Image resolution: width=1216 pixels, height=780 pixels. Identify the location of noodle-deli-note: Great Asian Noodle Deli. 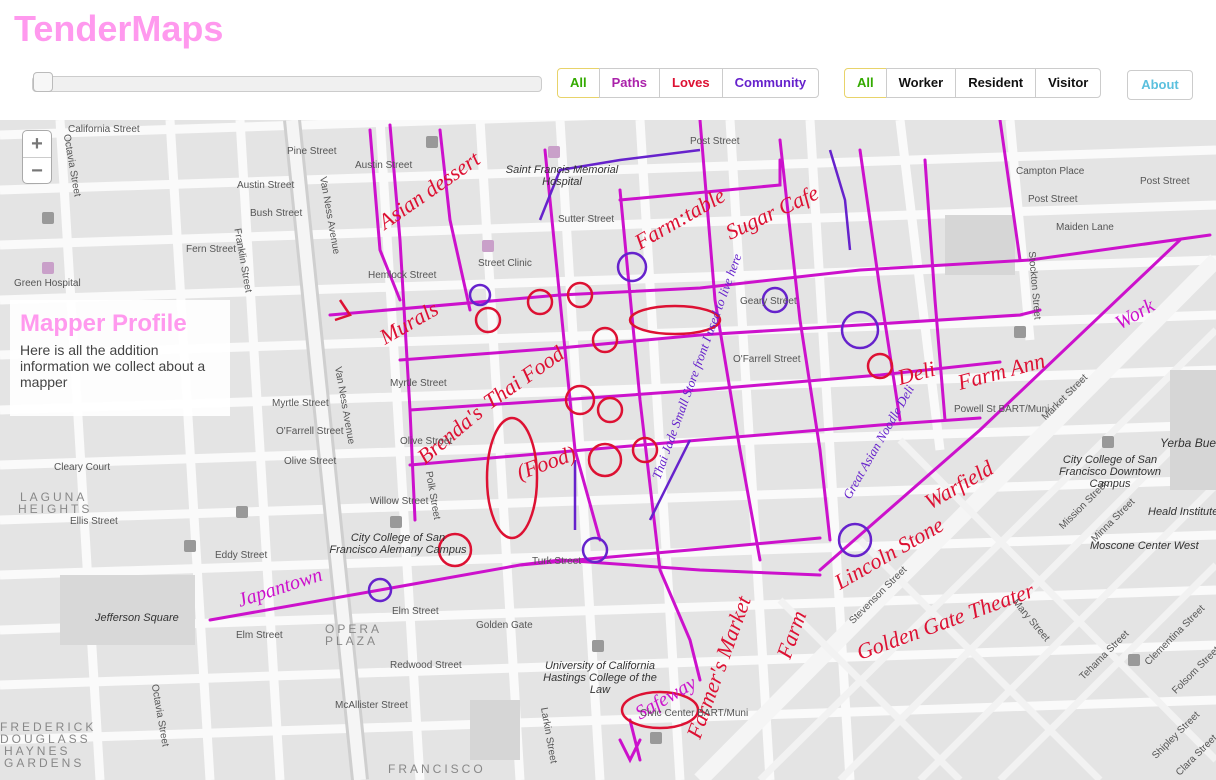
(879, 441).